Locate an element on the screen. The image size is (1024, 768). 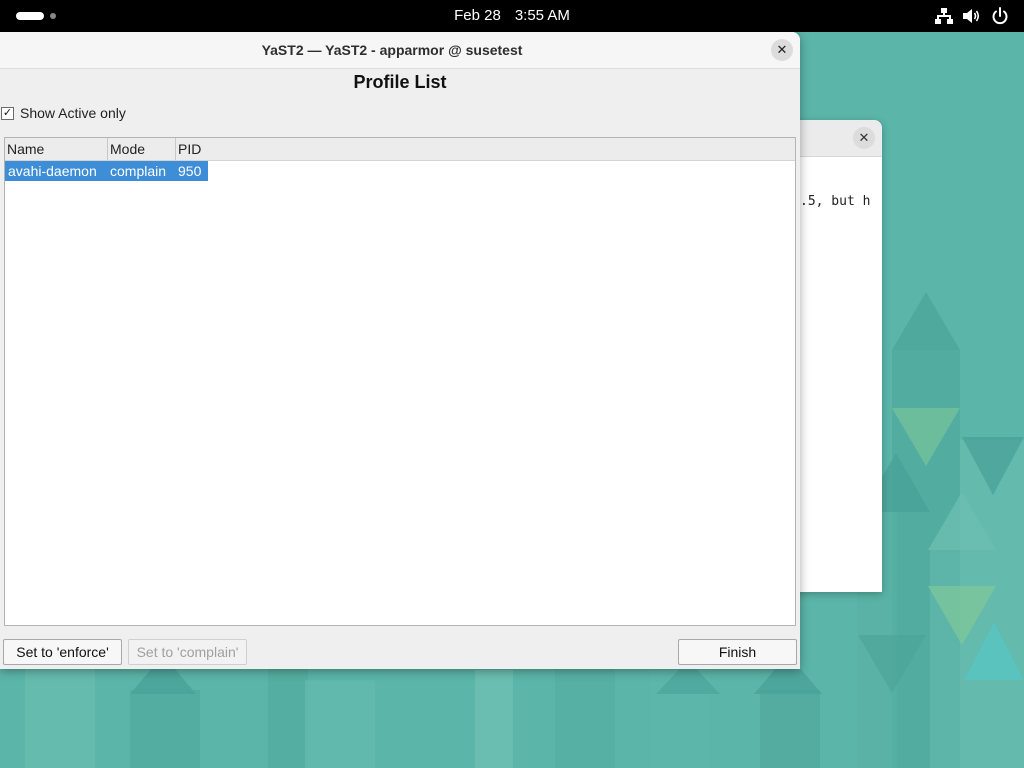
table-header: Name Mode PID is located at coordinates (400, 149).